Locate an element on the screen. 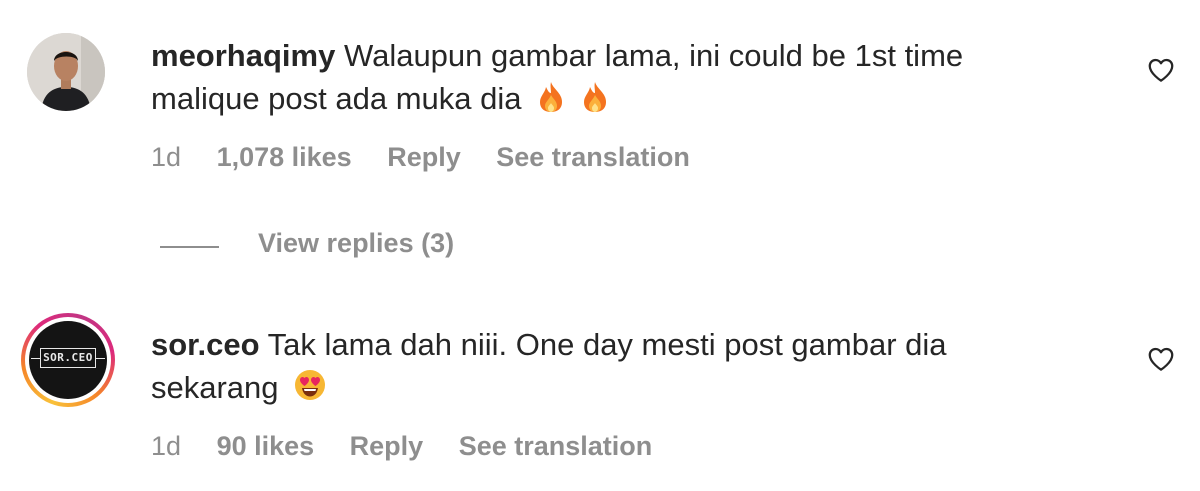  heart-eyes-emoji-icon is located at coordinates (310, 390).